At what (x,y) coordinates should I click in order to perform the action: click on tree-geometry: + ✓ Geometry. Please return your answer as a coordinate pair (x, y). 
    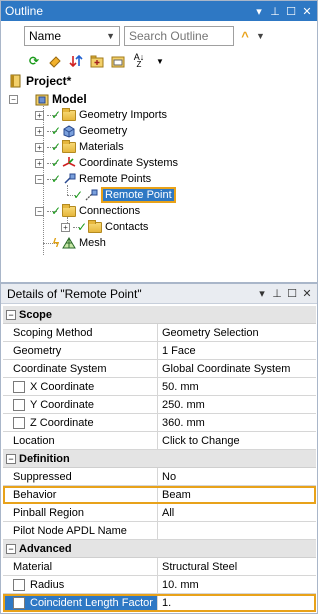
    Looking at the image, I should click on (81, 131).